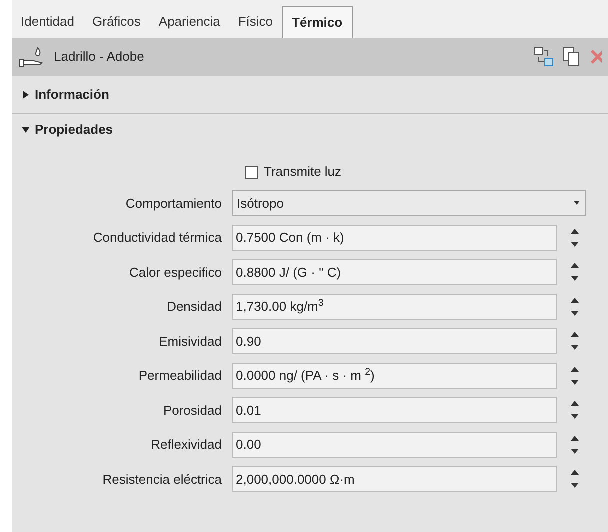 The image size is (608, 532). What do you see at coordinates (99, 57) in the screenshot?
I see `material-name: Ladrillo - Adobe` at bounding box center [99, 57].